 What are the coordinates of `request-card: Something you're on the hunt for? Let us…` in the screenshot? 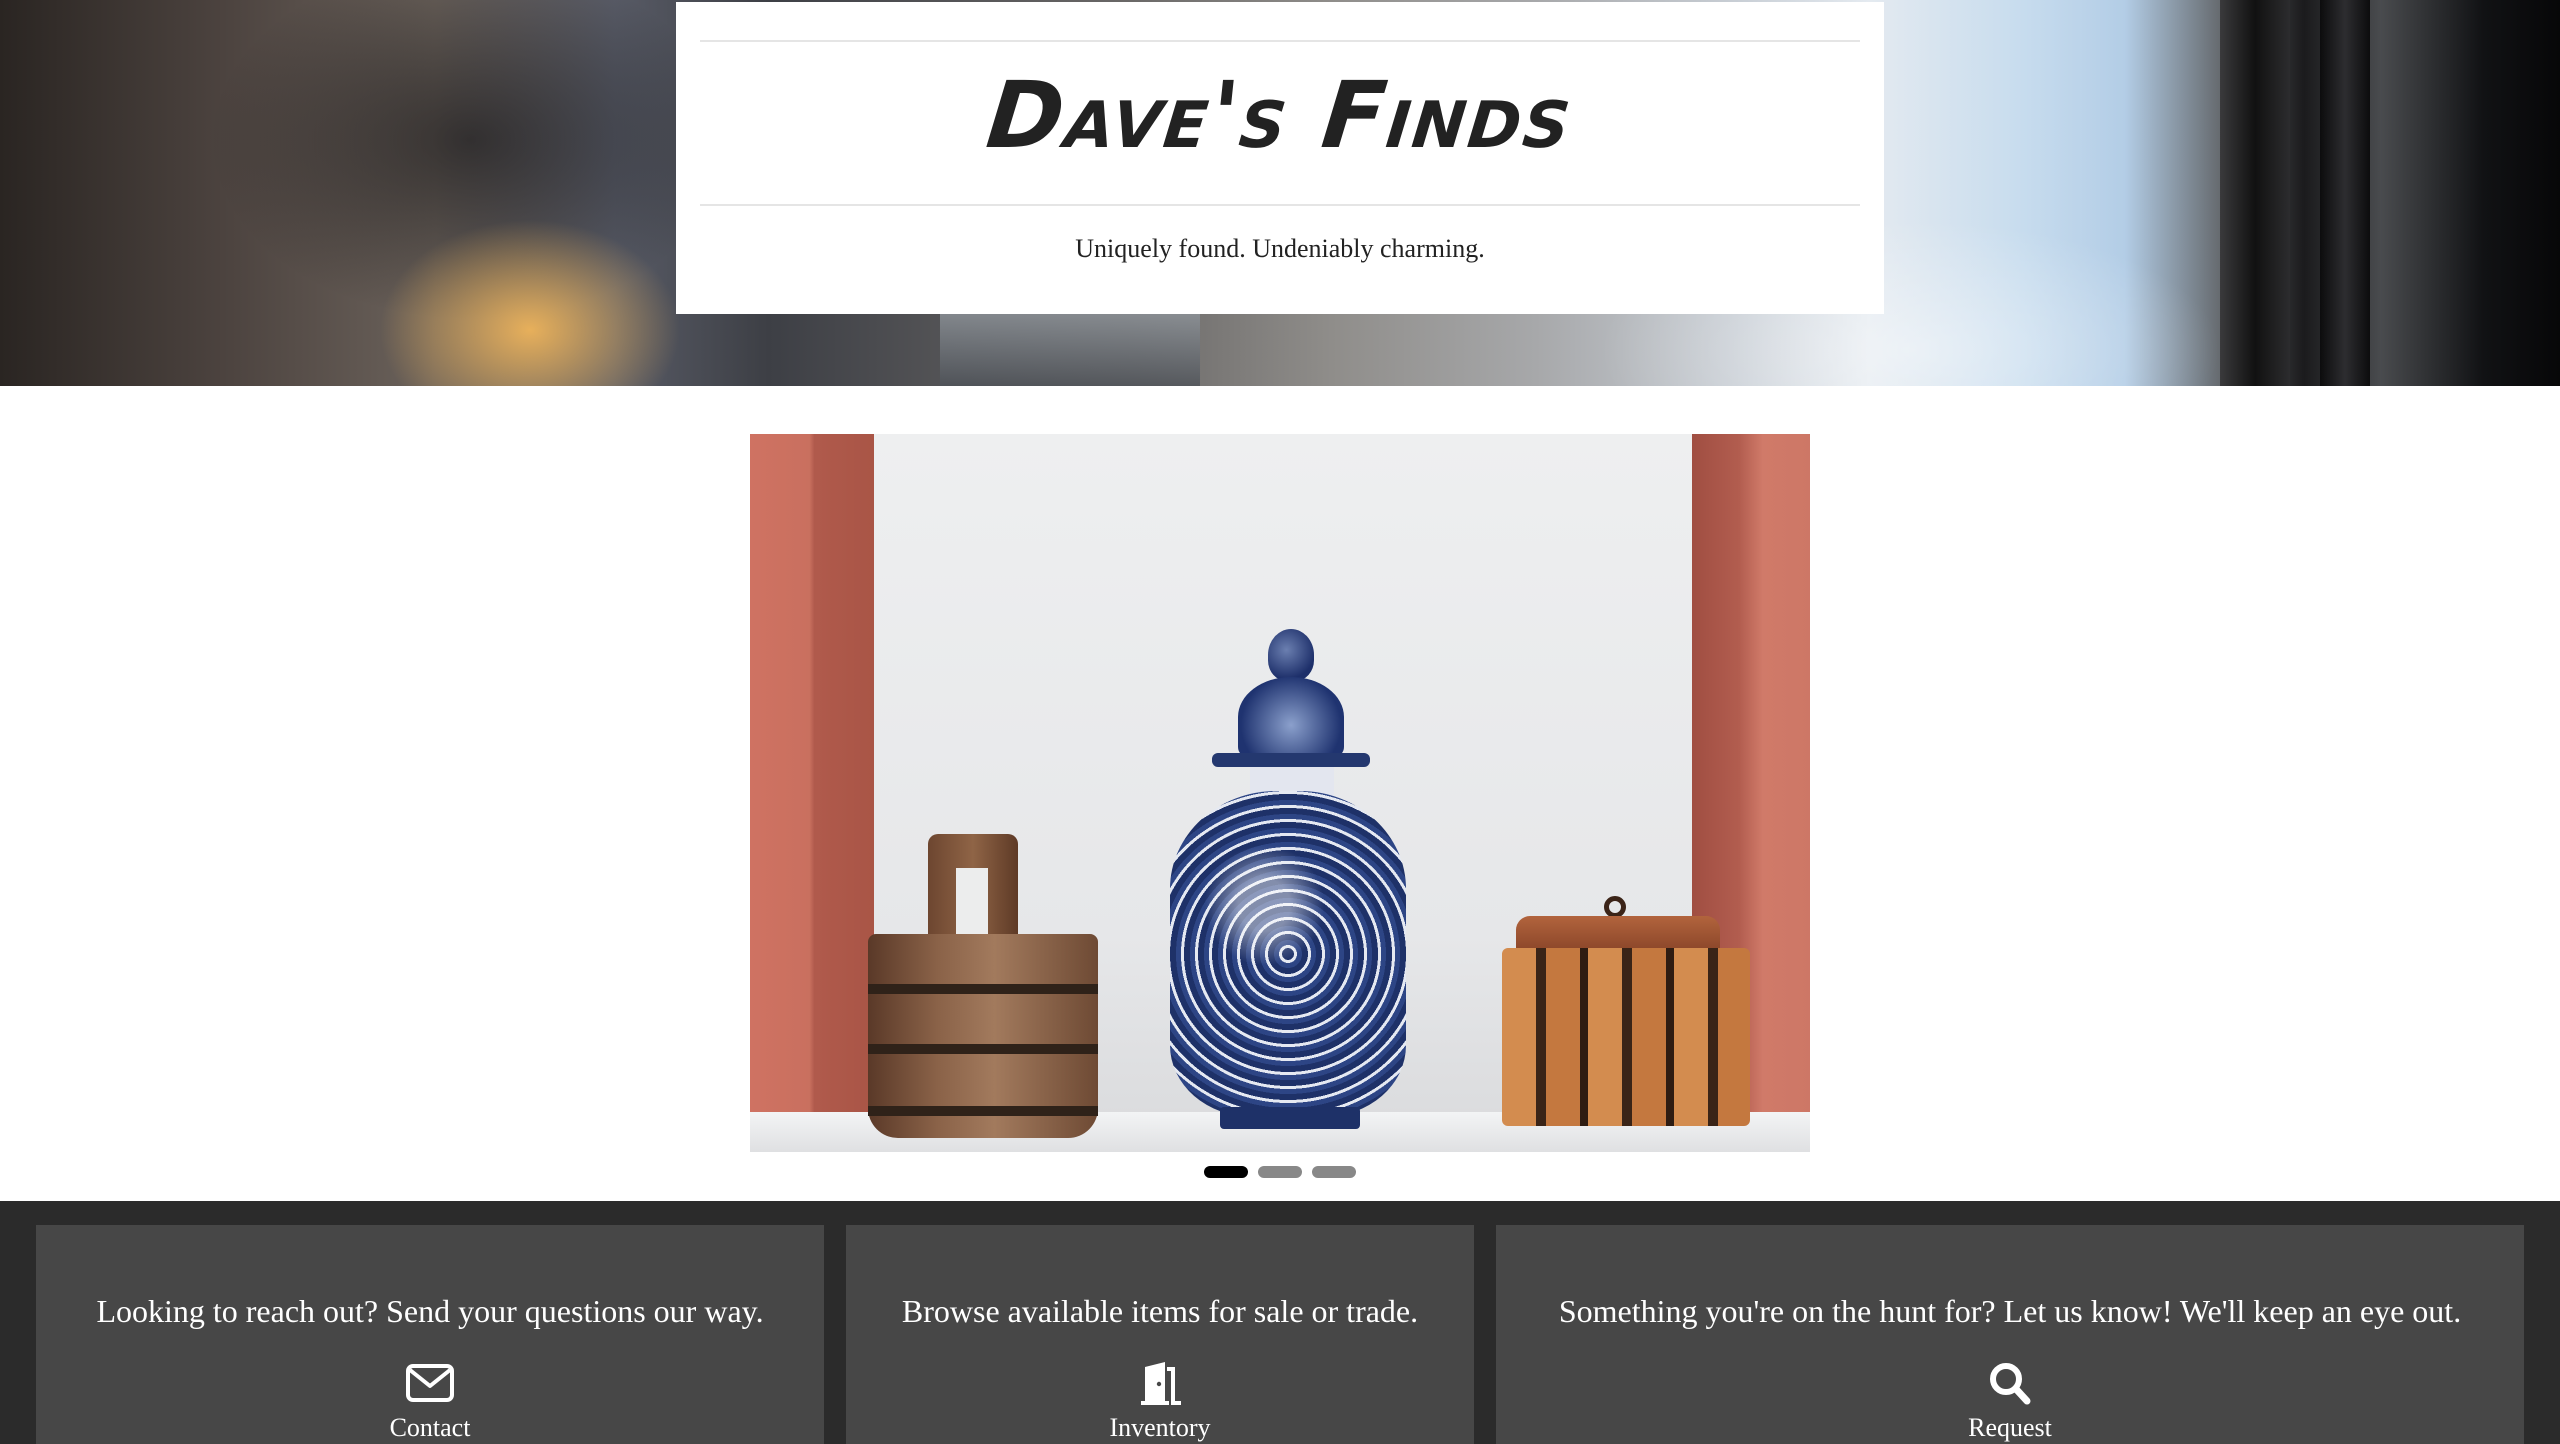 It's located at (2010, 1334).